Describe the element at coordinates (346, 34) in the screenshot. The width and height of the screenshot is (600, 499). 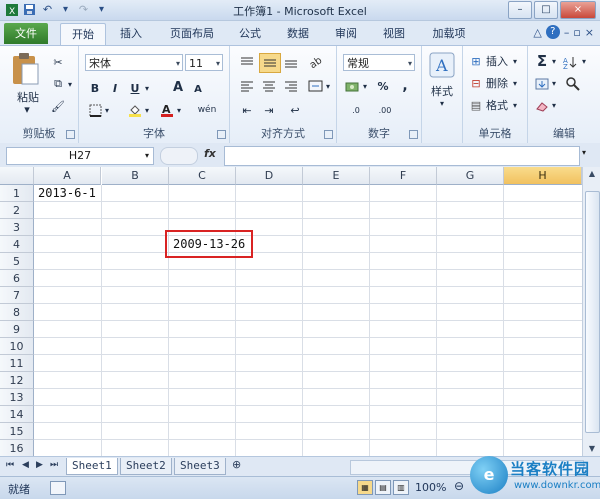
I see `tab-review: 审阅` at that location.